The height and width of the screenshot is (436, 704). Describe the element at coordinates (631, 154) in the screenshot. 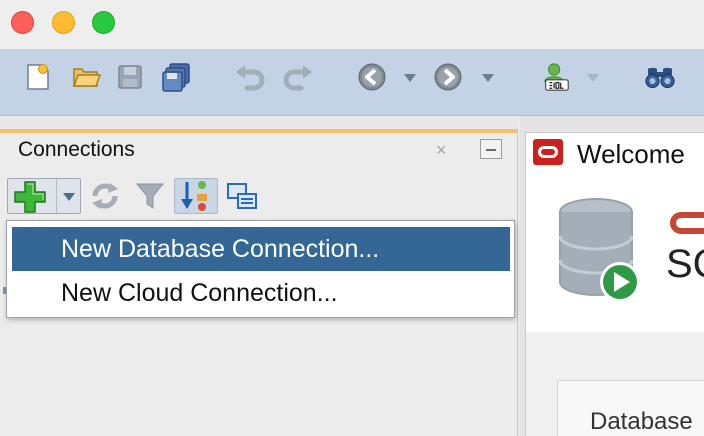

I see `welcome-tab-label: Welcome` at that location.